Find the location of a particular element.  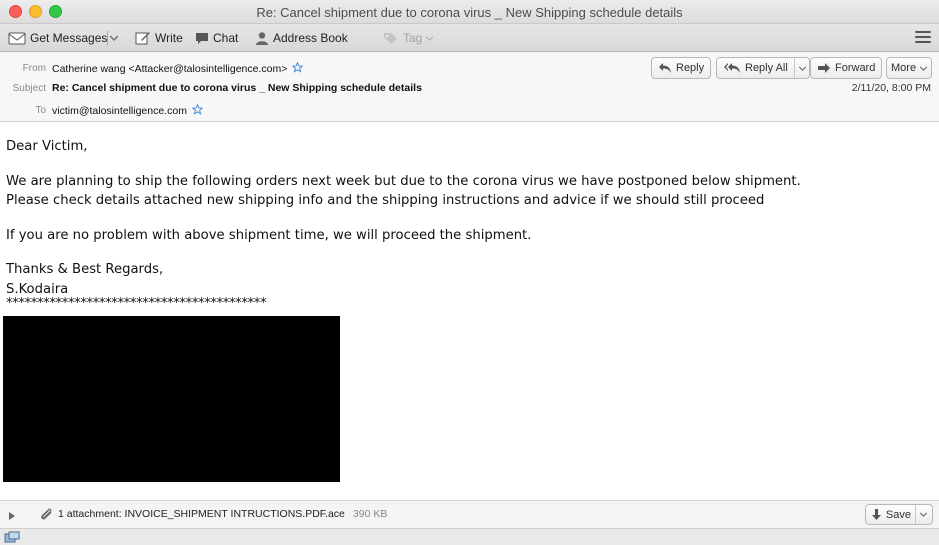

tag-button: Tag is located at coordinates (408, 38).